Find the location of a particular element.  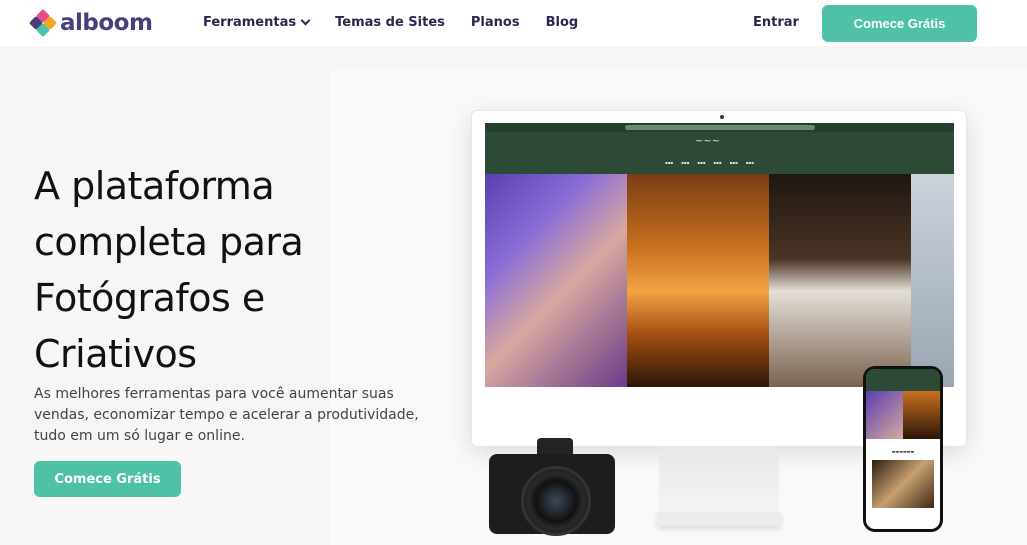

header-start-free-button: Comece Grátis is located at coordinates (899, 23).